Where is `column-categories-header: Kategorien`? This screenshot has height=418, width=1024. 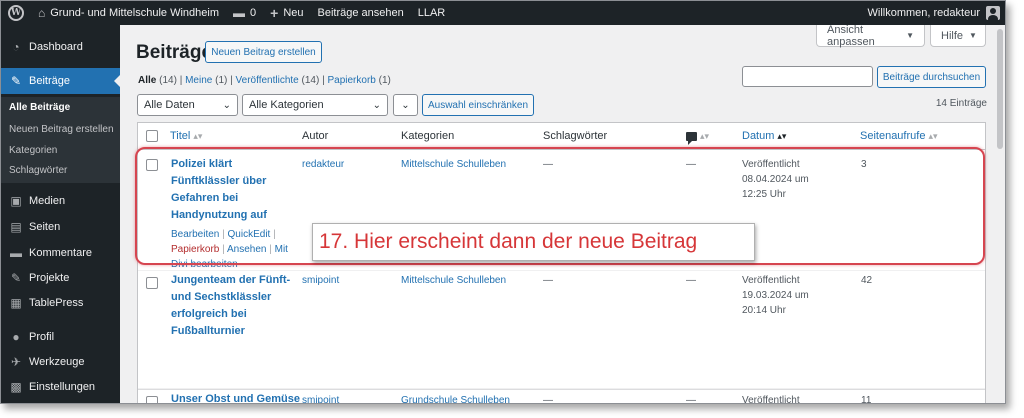 column-categories-header: Kategorien is located at coordinates (428, 136).